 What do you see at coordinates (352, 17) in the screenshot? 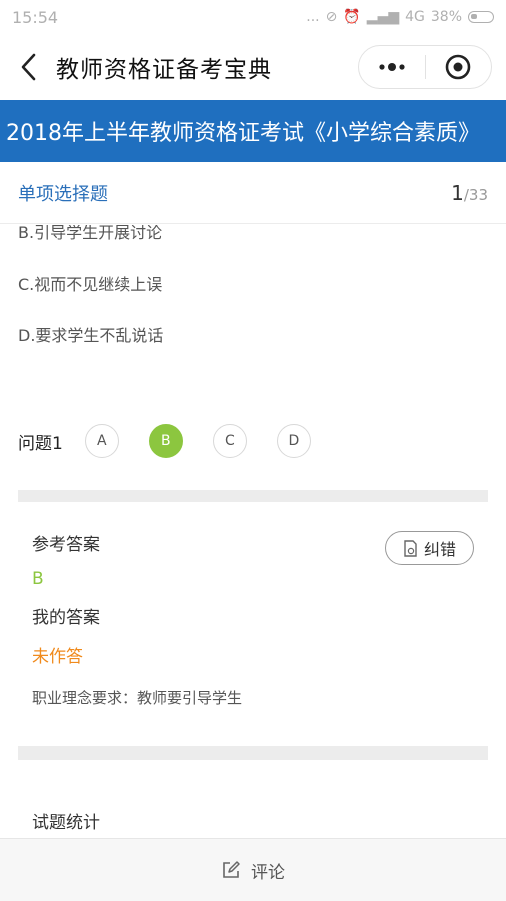
I see `alarm-icon: ⏰` at bounding box center [352, 17].